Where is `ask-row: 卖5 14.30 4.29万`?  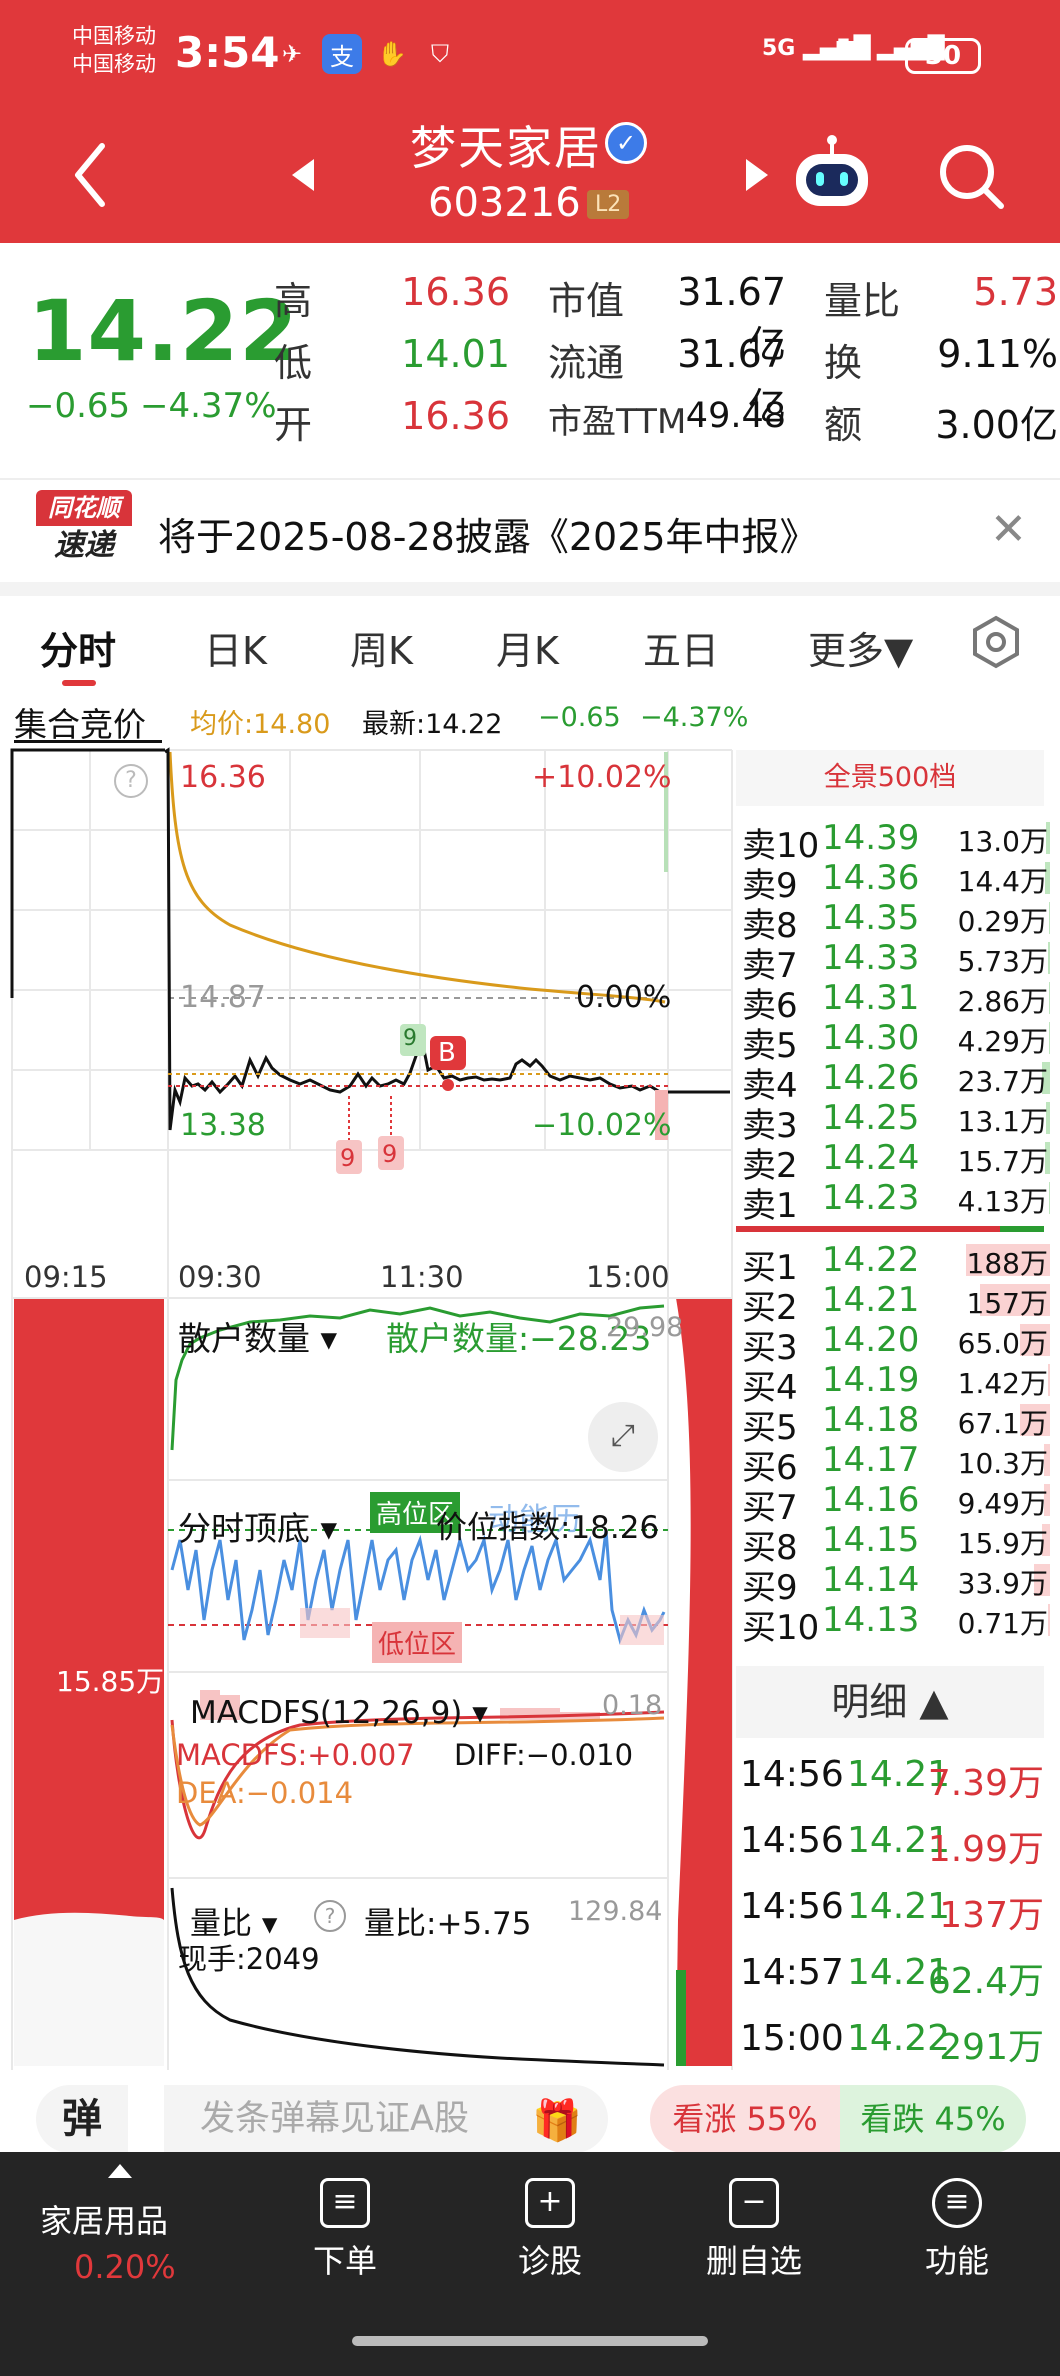
ask-row: 卖5 14.30 4.29万 is located at coordinates (896, 1042).